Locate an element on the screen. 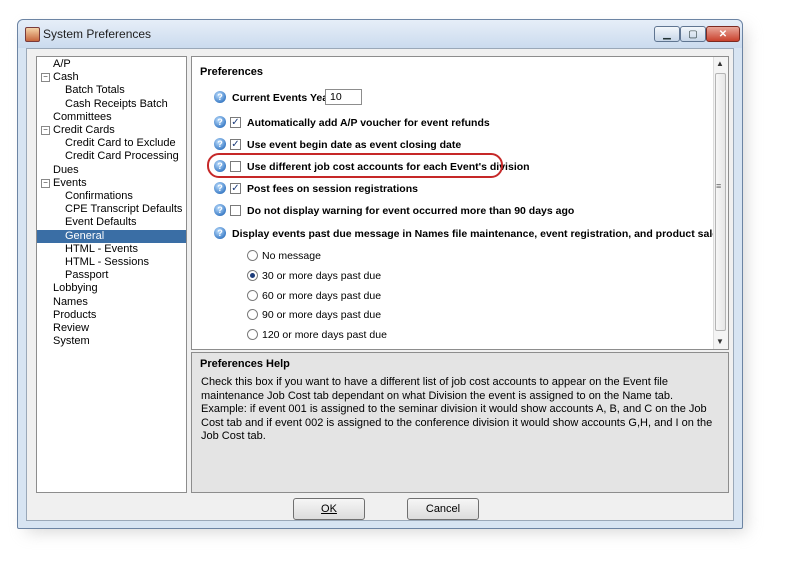 The height and width of the screenshot is (586, 798). scroll-thumb is located at coordinates (720, 202).